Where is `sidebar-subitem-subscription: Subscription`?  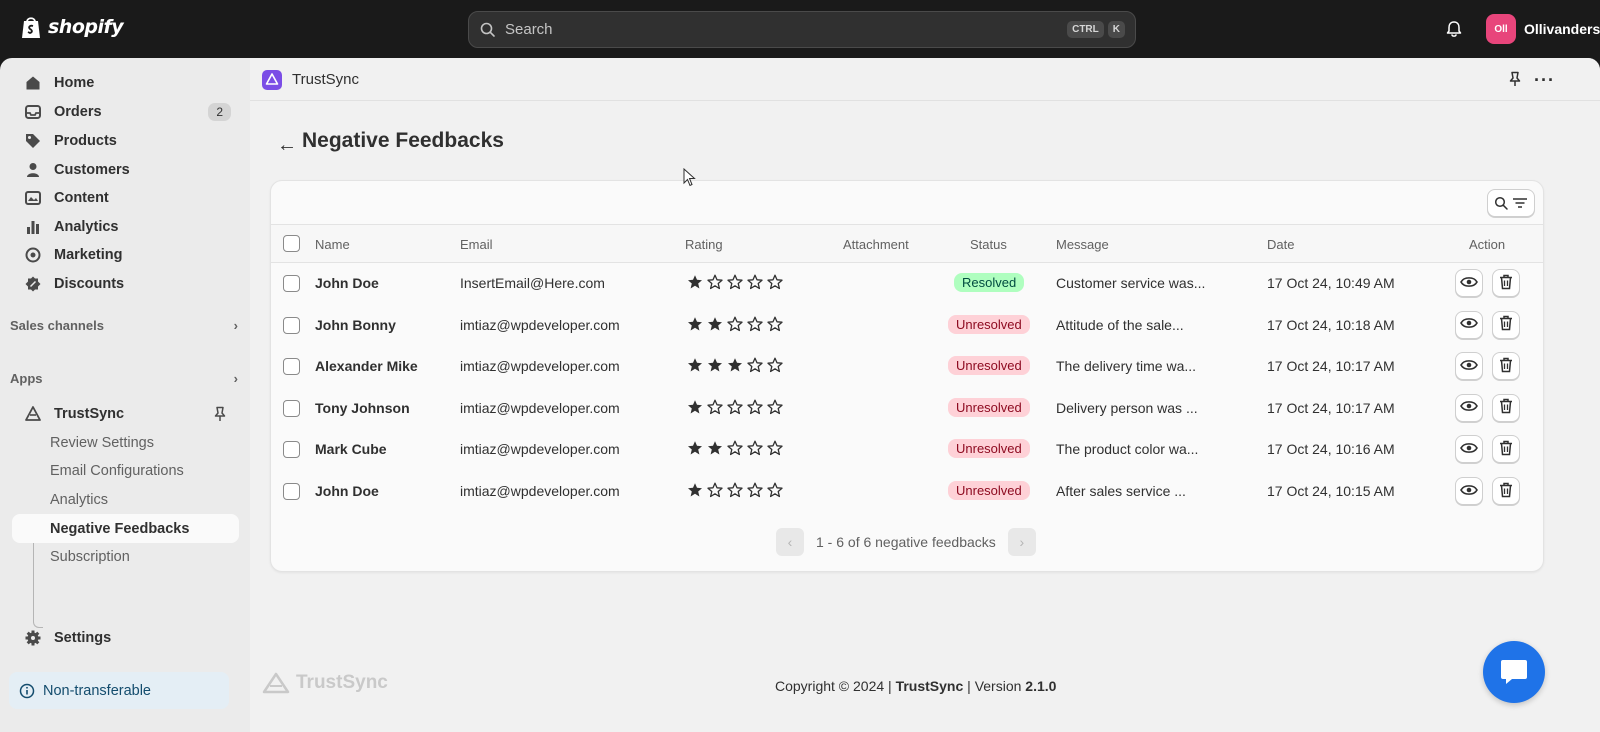 sidebar-subitem-subscription: Subscription is located at coordinates (125, 556).